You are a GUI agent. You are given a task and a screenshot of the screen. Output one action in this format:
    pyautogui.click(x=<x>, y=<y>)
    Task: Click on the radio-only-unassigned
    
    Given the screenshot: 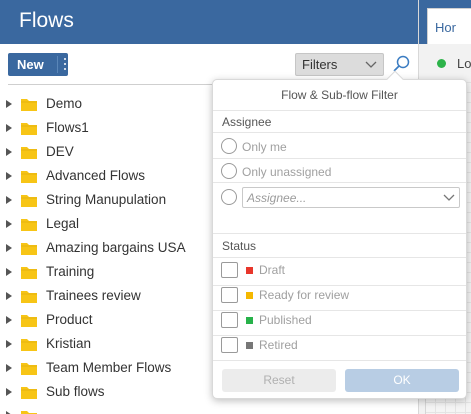 What is the action you would take?
    pyautogui.click(x=229, y=171)
    